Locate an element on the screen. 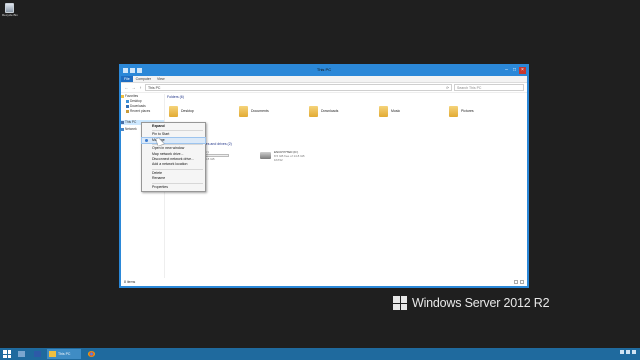 Image resolution: width=640 pixels, height=360 pixels. folders-group-header: Folders (6) is located at coordinates (346, 97).